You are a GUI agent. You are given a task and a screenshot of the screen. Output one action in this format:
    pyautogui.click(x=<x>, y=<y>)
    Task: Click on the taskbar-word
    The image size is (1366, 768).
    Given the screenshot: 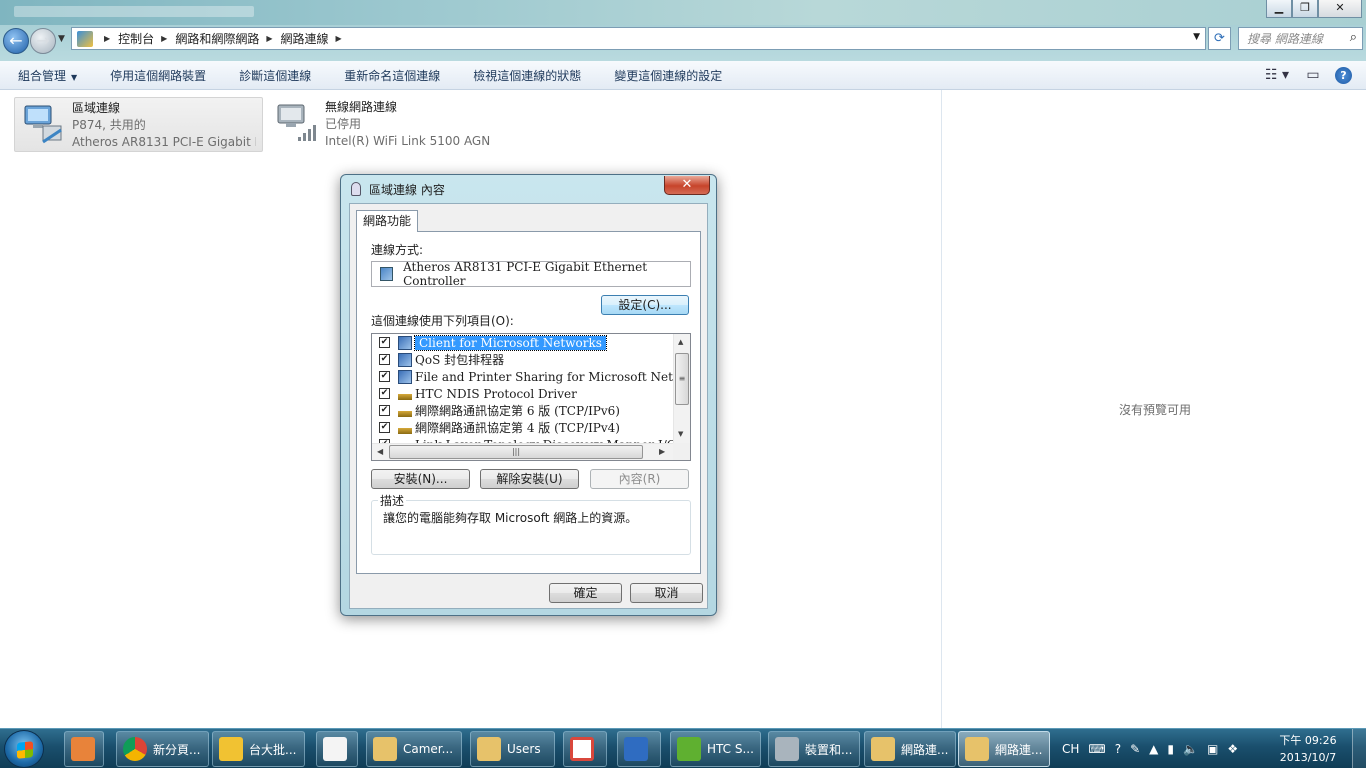 What is the action you would take?
    pyautogui.click(x=639, y=749)
    